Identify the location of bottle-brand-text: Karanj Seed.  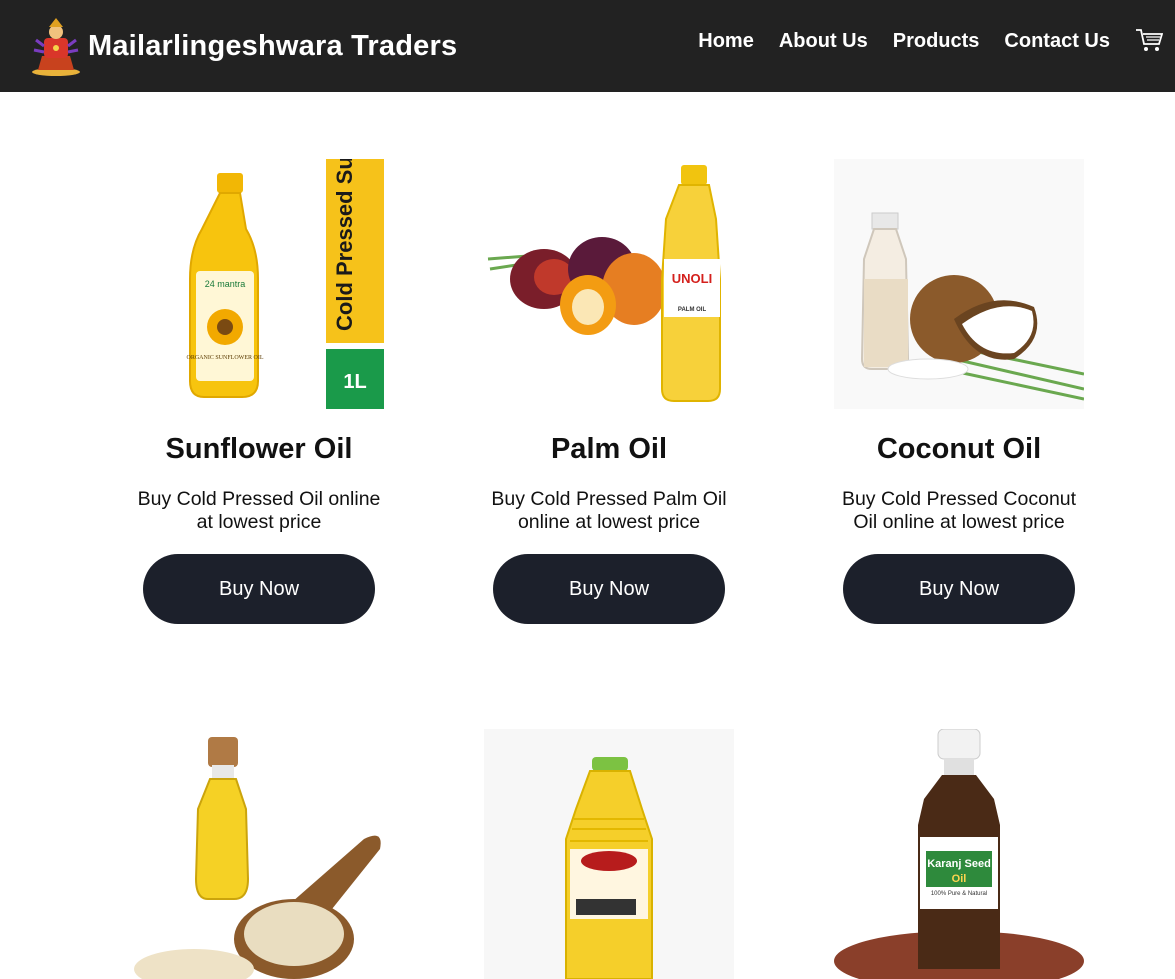
(959, 864).